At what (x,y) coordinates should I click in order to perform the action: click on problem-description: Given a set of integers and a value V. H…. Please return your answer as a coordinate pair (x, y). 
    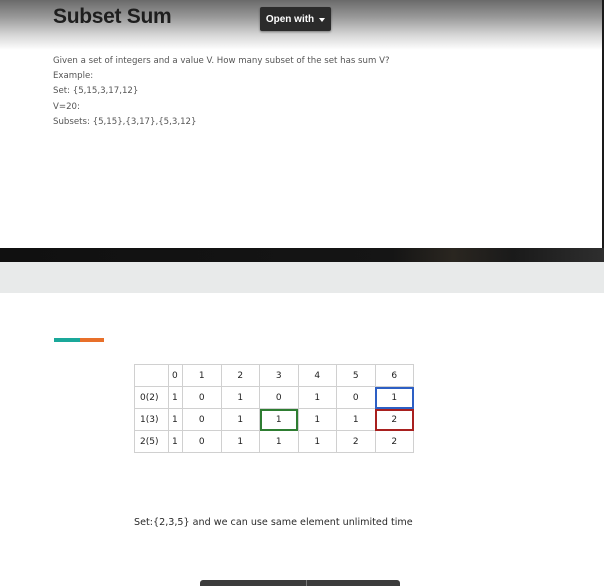
    Looking at the image, I should click on (221, 92).